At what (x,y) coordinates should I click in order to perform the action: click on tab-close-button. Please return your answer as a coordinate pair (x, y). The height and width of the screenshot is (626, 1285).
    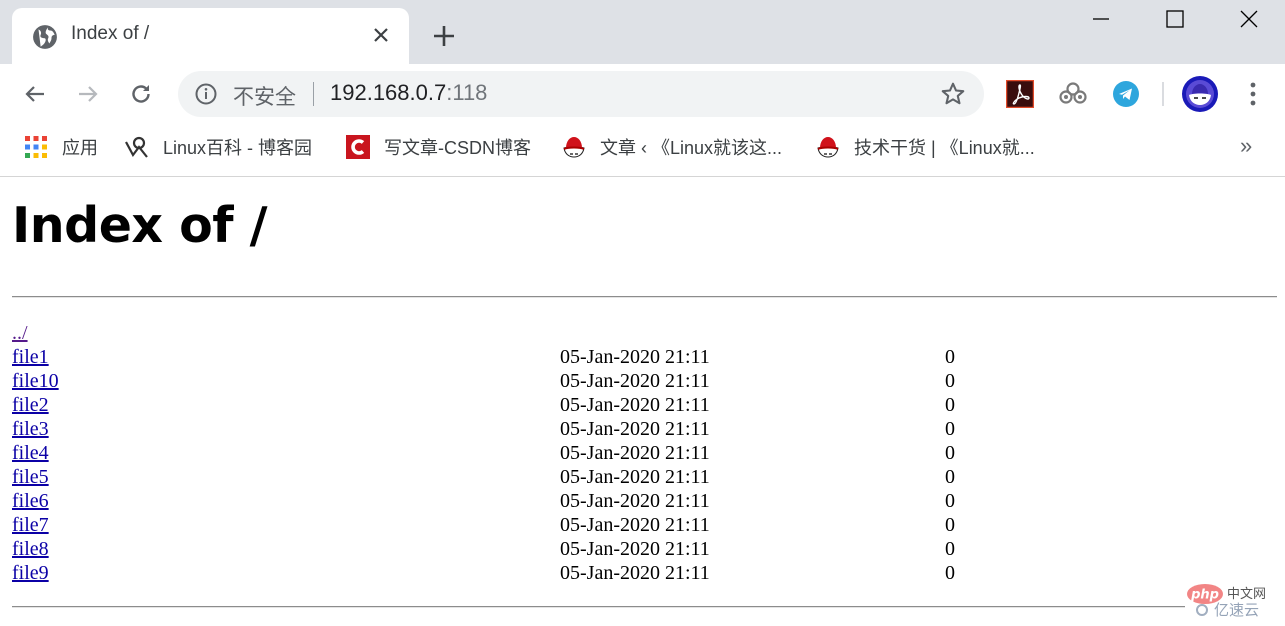
    Looking at the image, I should click on (381, 35).